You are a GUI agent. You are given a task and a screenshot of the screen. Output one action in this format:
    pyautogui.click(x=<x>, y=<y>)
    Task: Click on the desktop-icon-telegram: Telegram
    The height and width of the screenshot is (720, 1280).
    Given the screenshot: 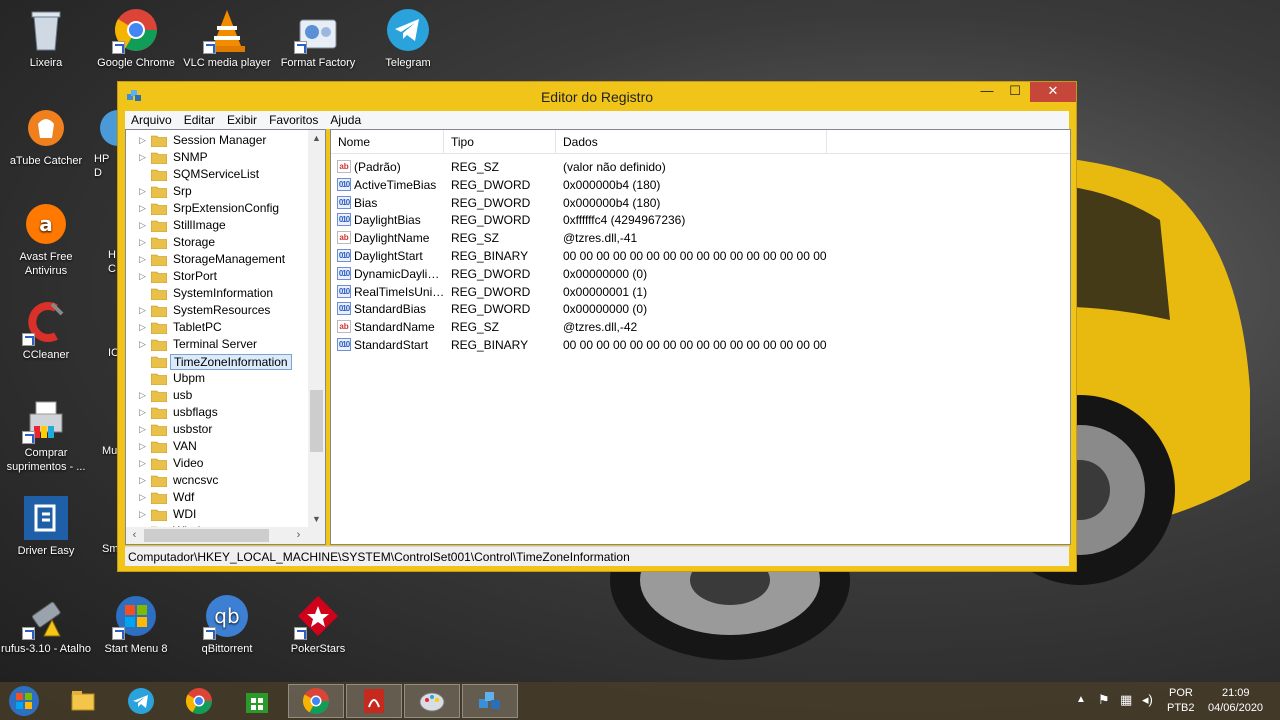 What is the action you would take?
    pyautogui.click(x=408, y=38)
    